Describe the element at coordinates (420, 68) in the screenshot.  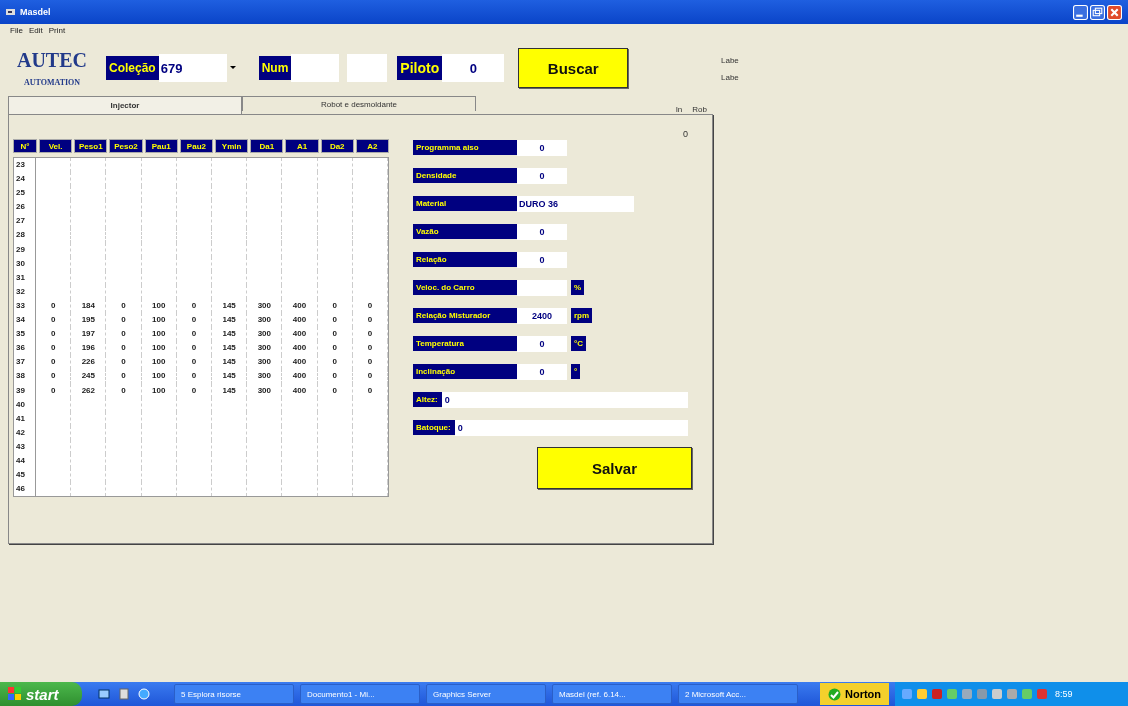
I see `piloto-label: Piloto` at that location.